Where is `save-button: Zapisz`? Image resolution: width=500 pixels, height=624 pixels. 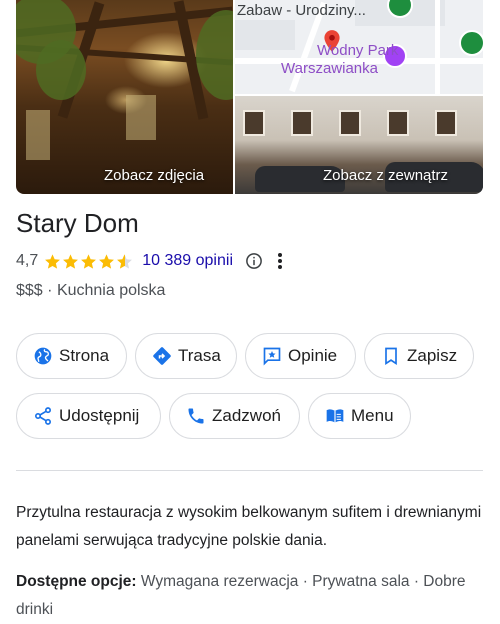 save-button: Zapisz is located at coordinates (419, 356).